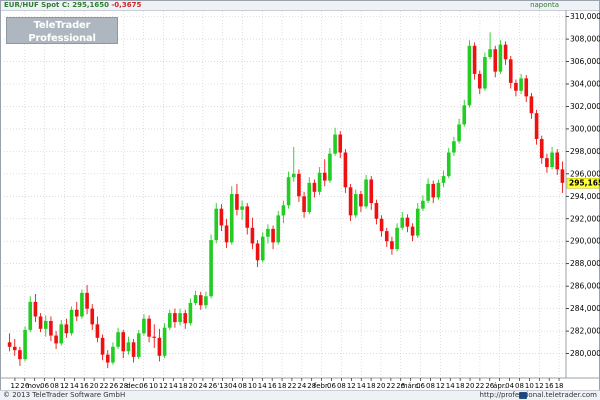 This screenshot has height=400, width=600. What do you see at coordinates (538, 395) in the screenshot?
I see `footer-link: http://professional.teletrader.com` at bounding box center [538, 395].